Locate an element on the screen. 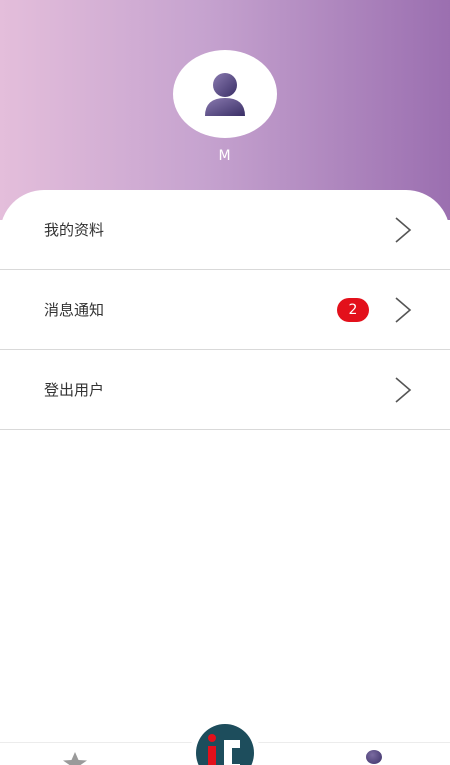 The width and height of the screenshot is (450, 765). avatar is located at coordinates (225, 94).